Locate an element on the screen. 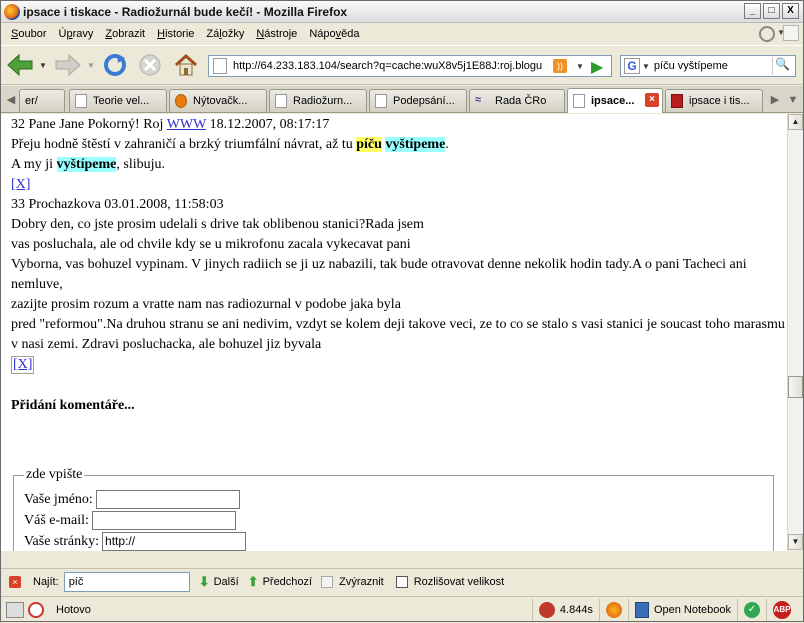 This screenshot has height=623, width=804. url-history-dropdown: ▼ is located at coordinates (580, 66).